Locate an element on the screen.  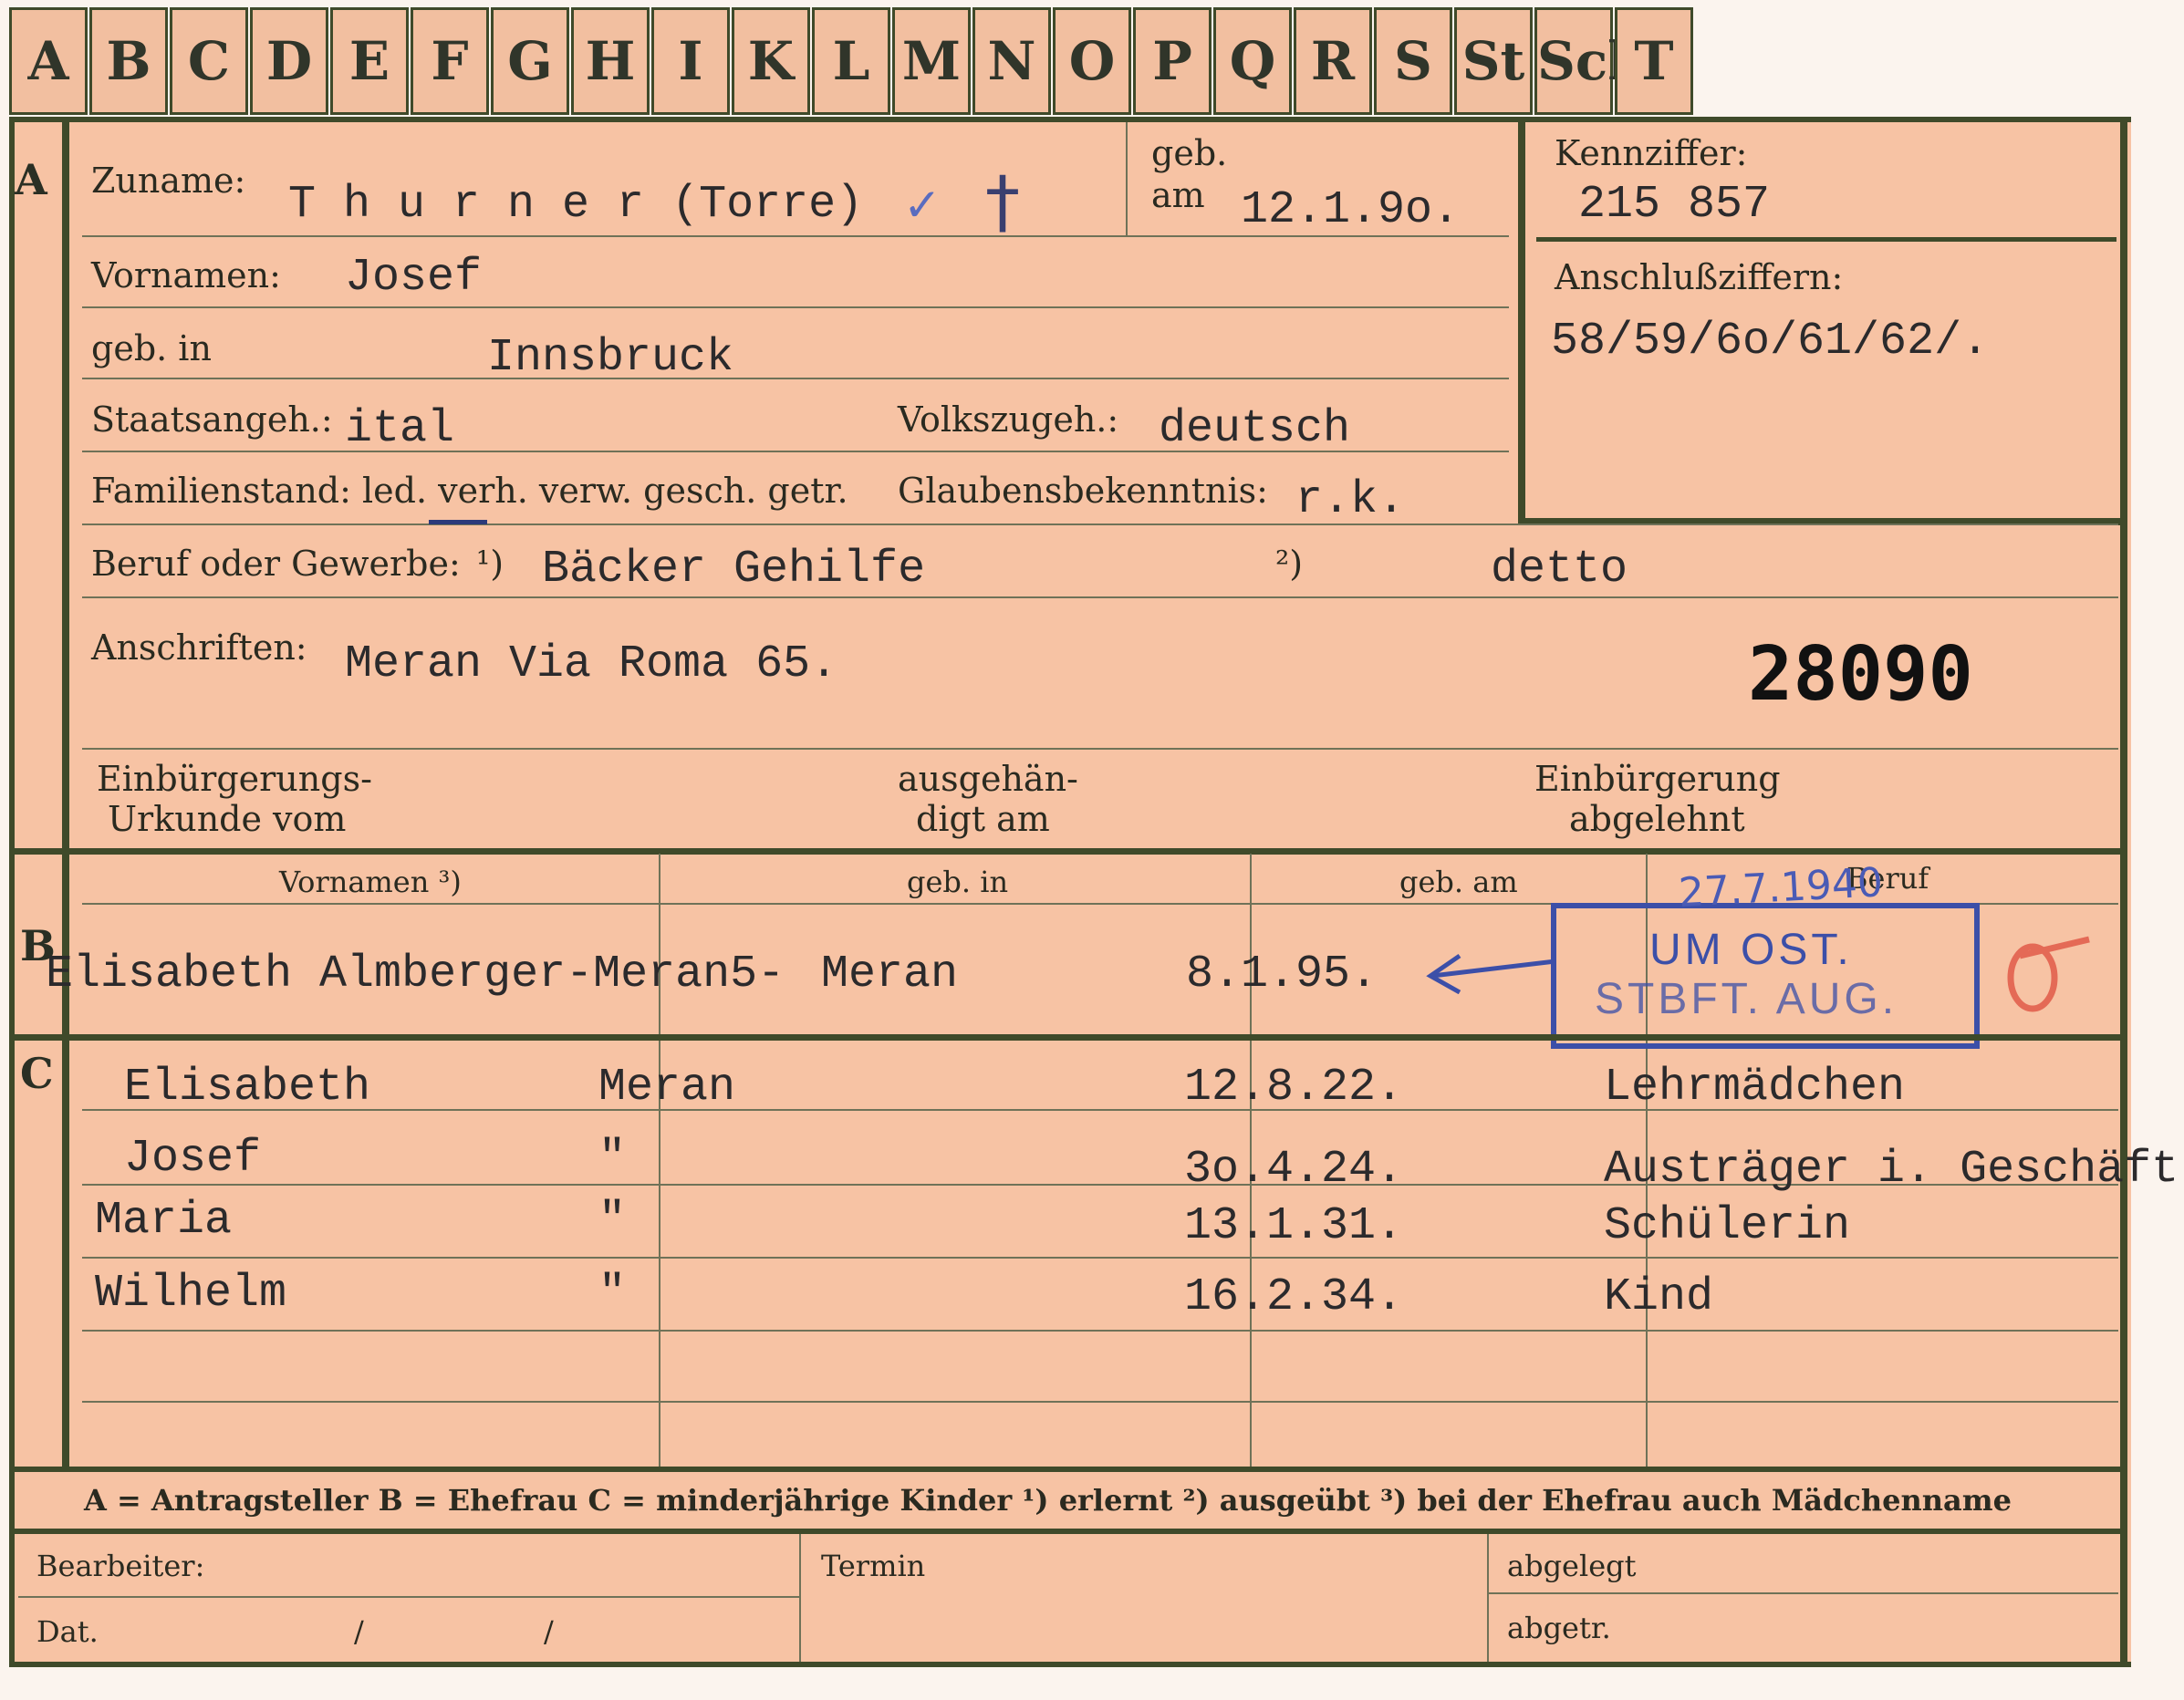
stamp-line-2: STBFT. AUG. is located at coordinates (1746, 999).